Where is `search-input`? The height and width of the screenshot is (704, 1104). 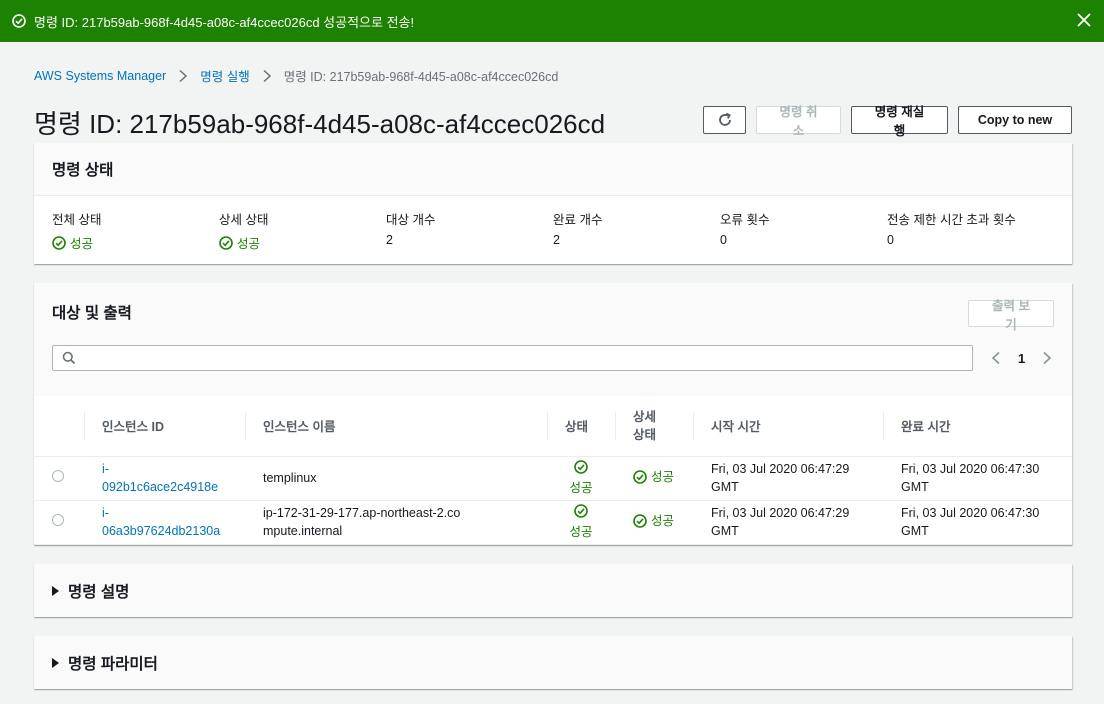
search-input is located at coordinates (525, 359).